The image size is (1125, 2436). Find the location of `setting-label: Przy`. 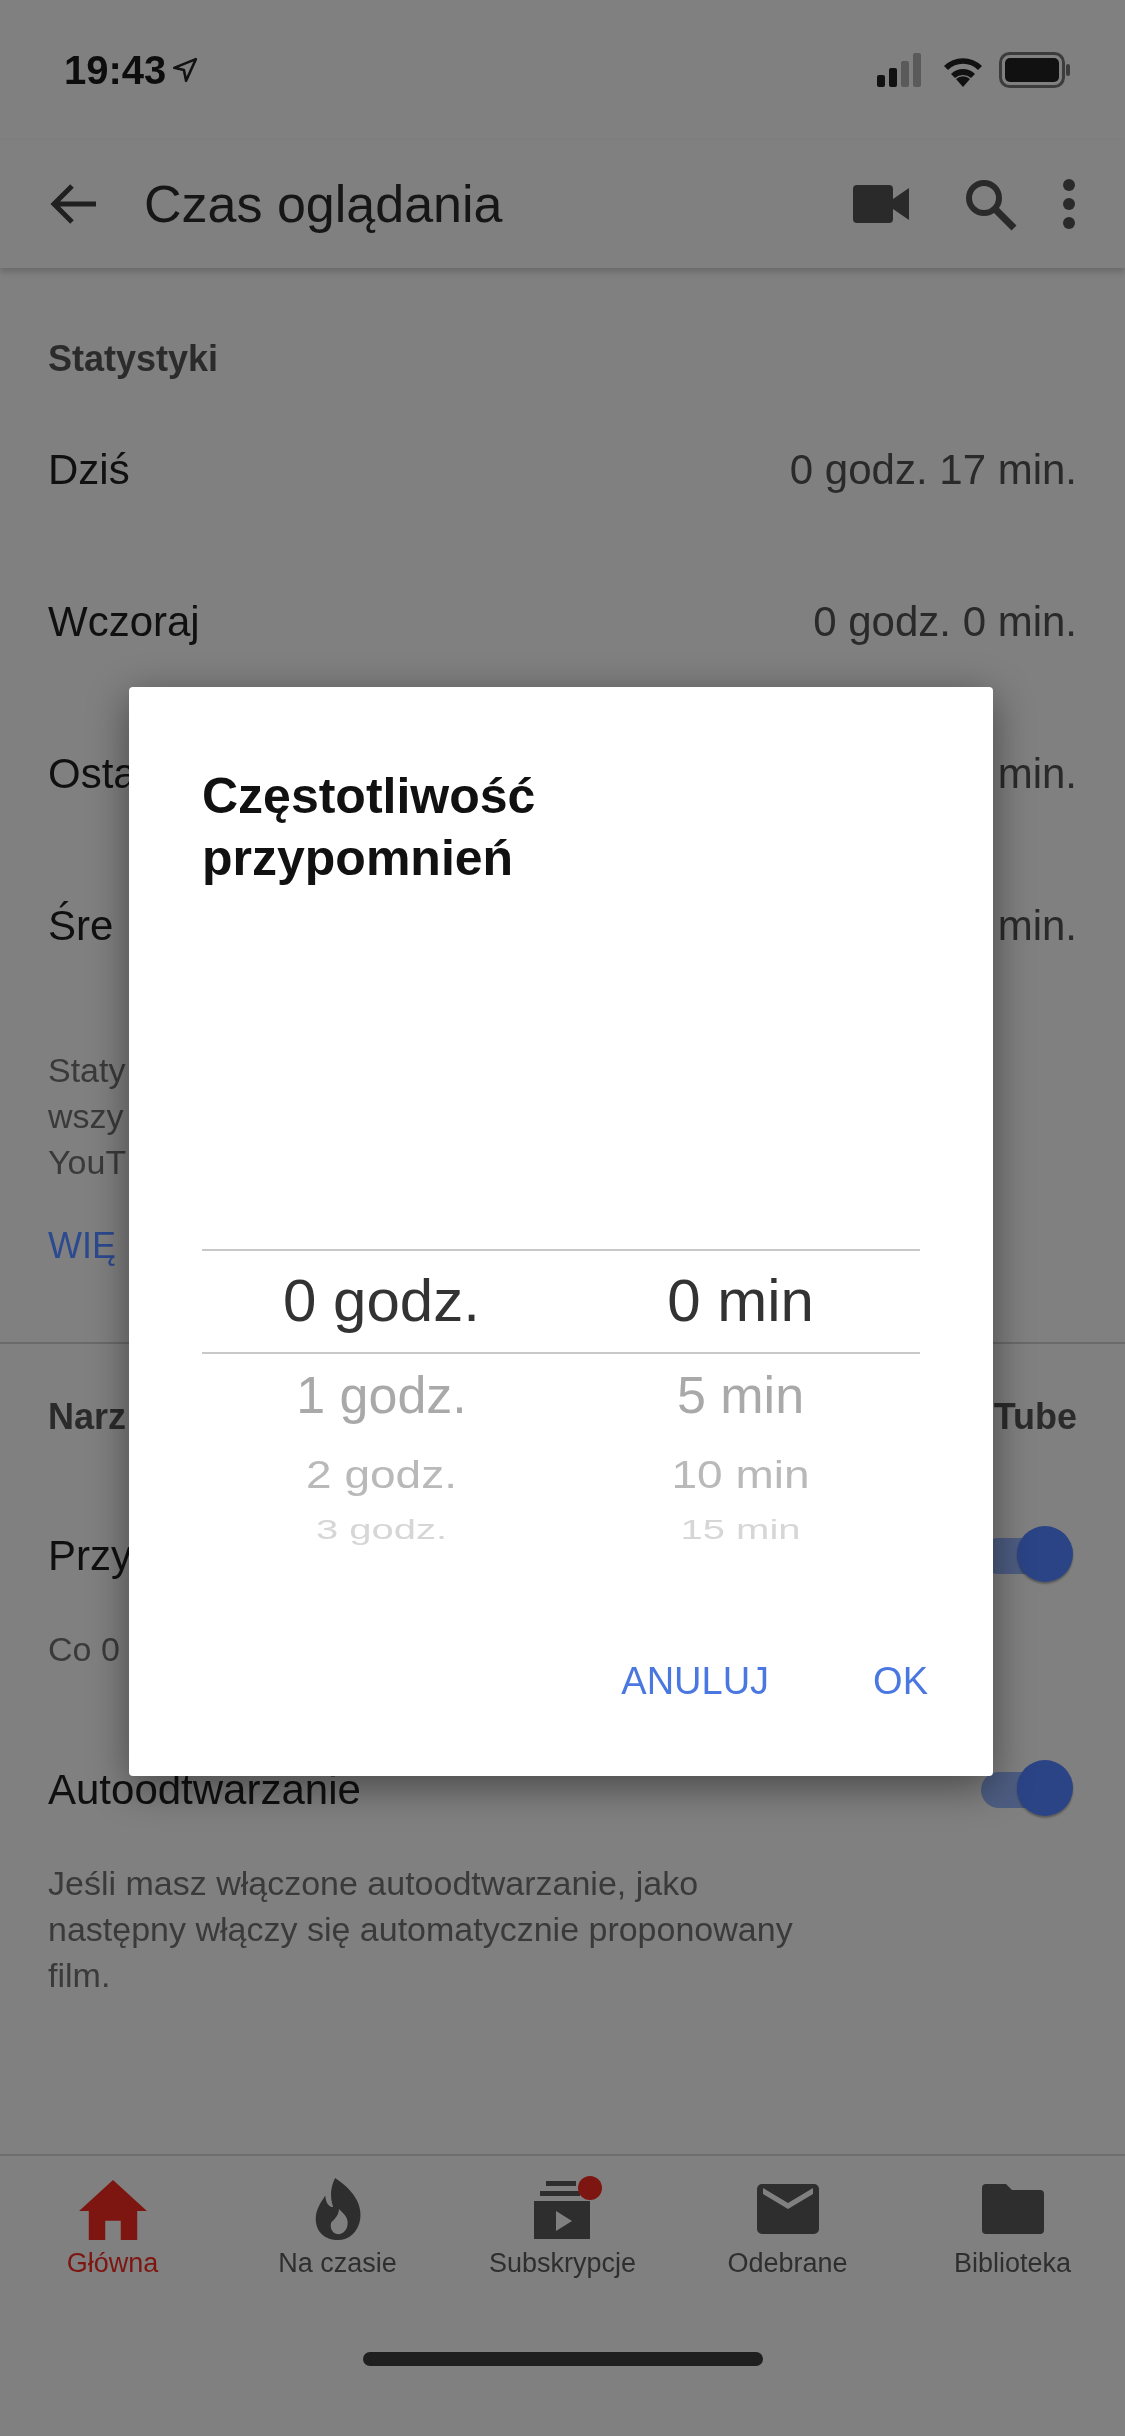

setting-label: Przy is located at coordinates (90, 1556).